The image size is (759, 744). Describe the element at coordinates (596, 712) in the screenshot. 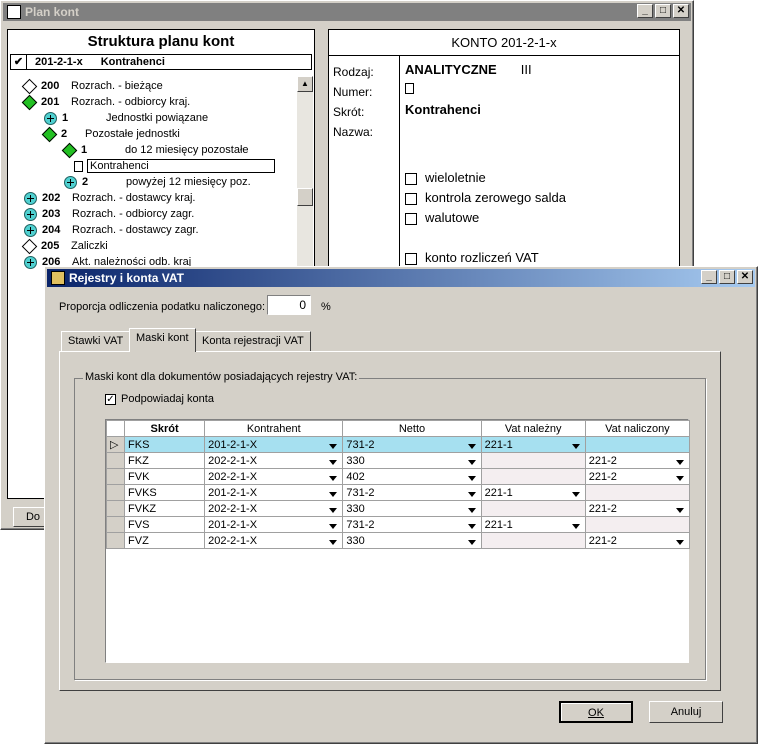

I see `ok-button: OK` at that location.